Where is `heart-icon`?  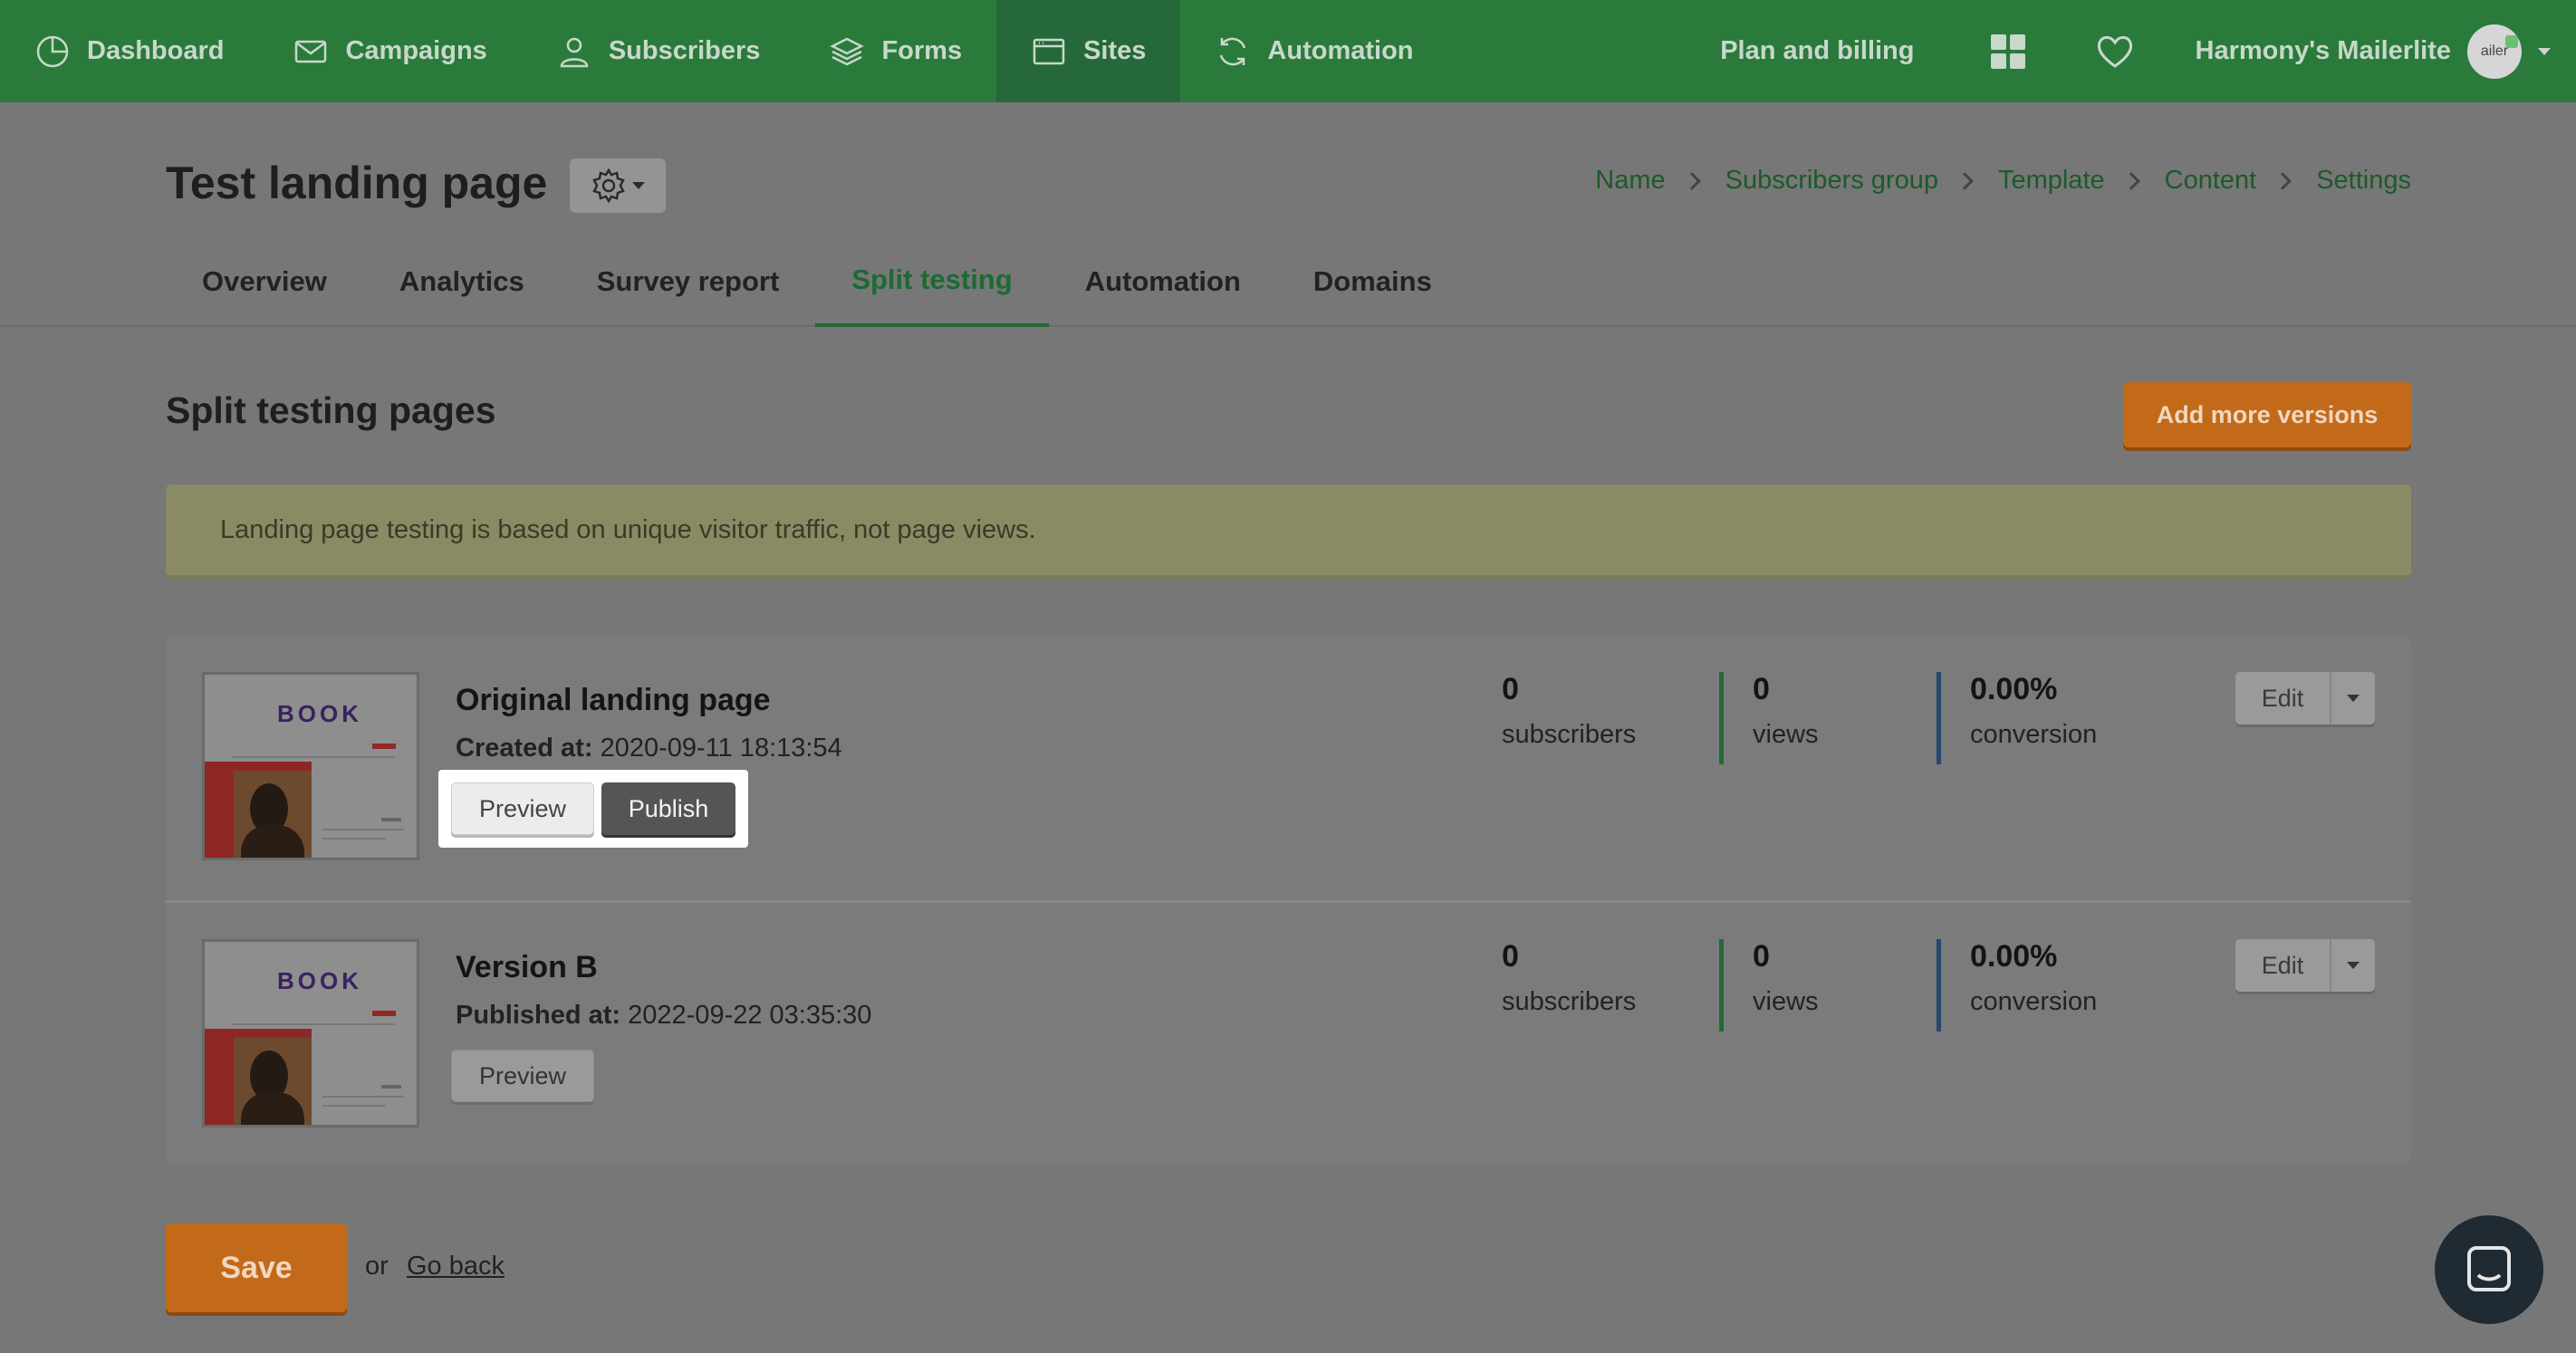 heart-icon is located at coordinates (2114, 51).